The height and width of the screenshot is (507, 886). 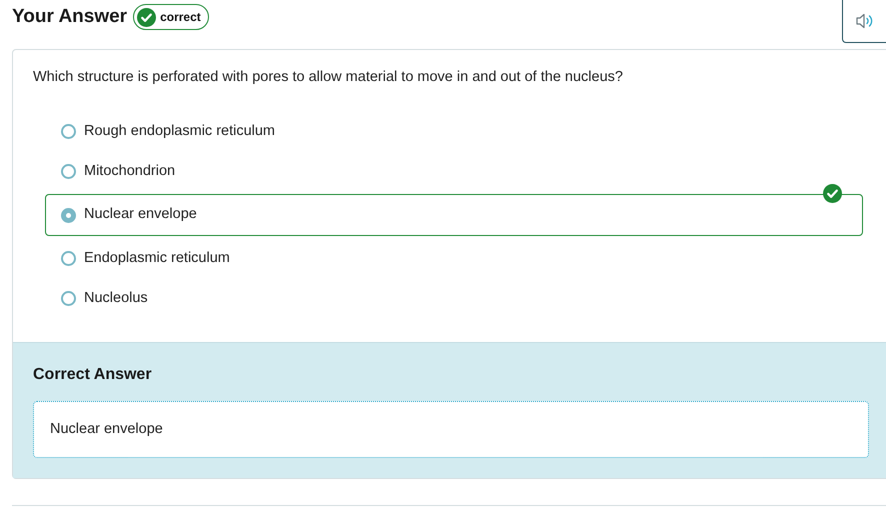 I want to click on answer-option: Mitochondrion, so click(x=454, y=171).